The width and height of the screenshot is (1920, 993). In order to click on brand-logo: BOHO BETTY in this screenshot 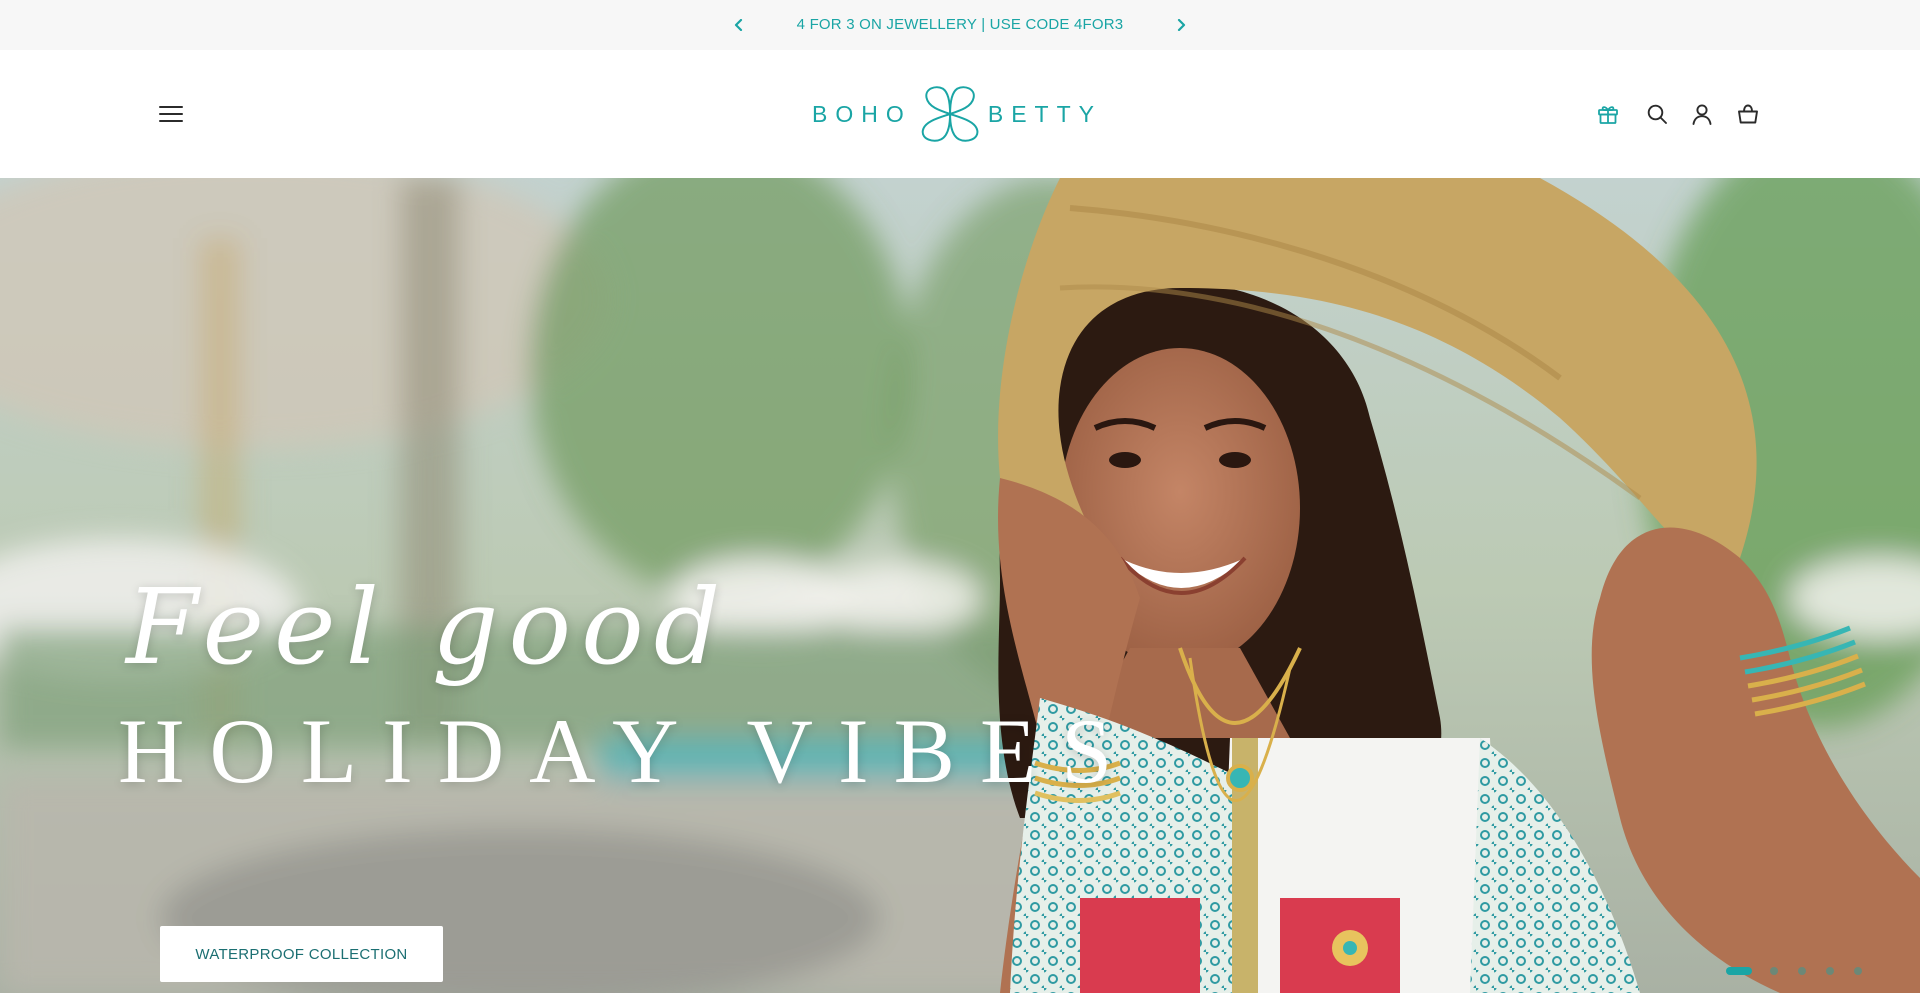, I will do `click(957, 114)`.